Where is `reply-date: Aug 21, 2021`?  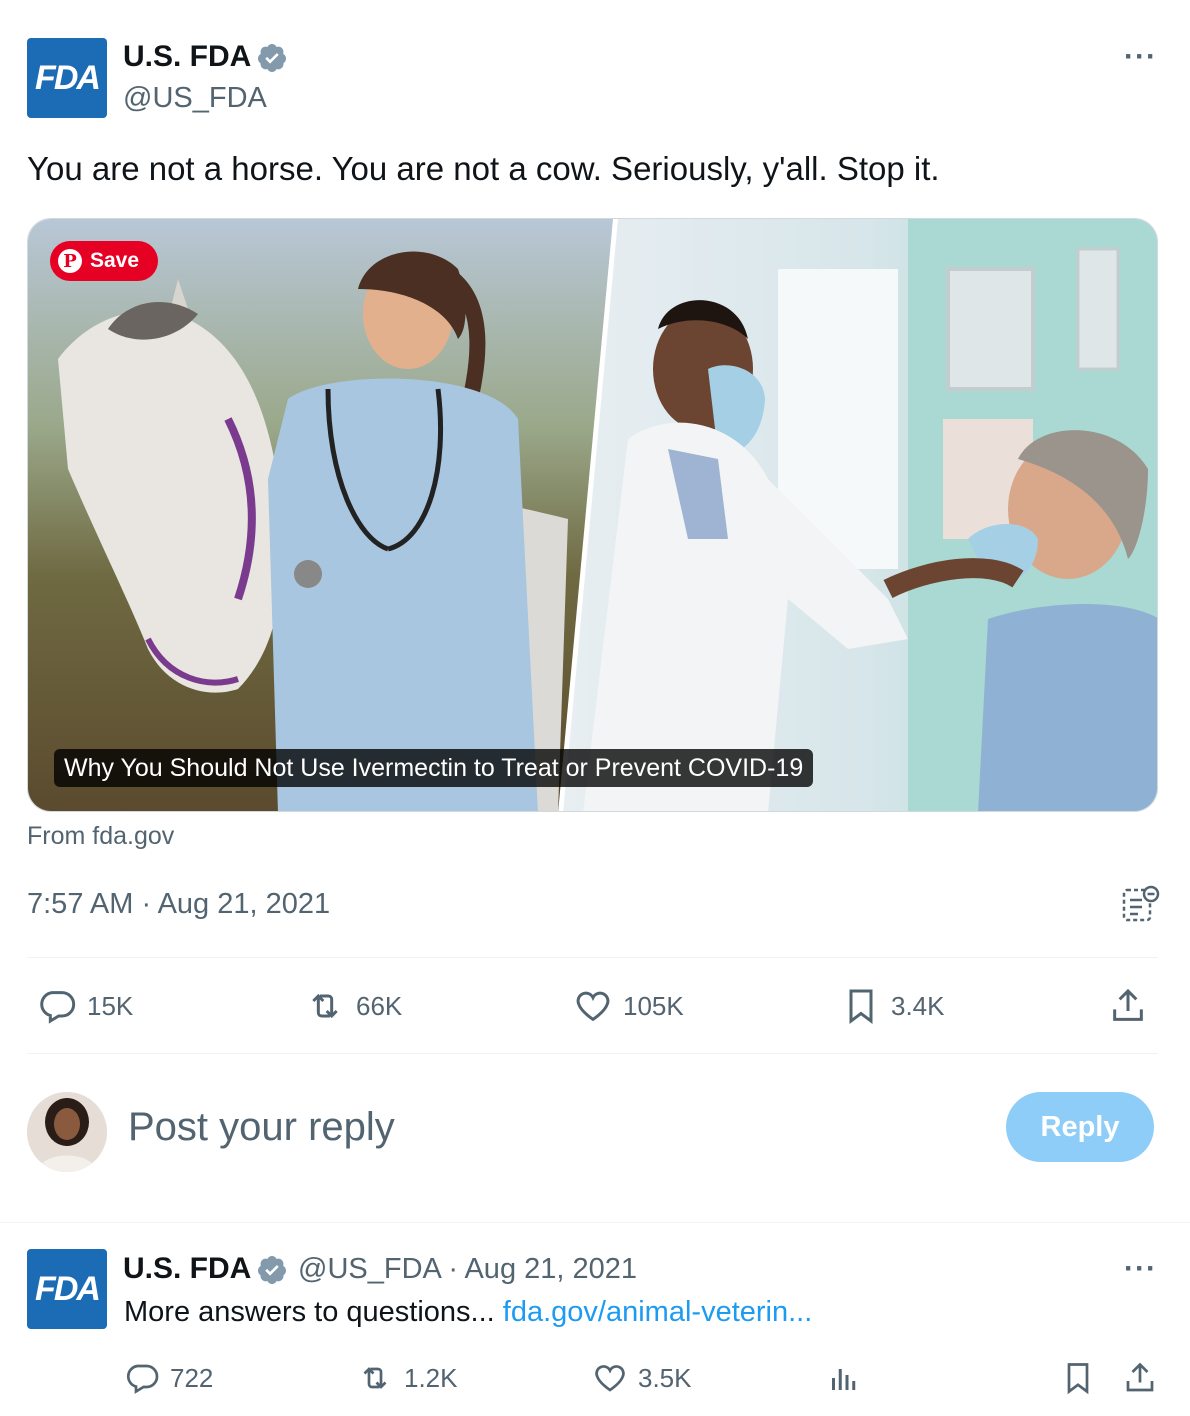 reply-date: Aug 21, 2021 is located at coordinates (550, 1269).